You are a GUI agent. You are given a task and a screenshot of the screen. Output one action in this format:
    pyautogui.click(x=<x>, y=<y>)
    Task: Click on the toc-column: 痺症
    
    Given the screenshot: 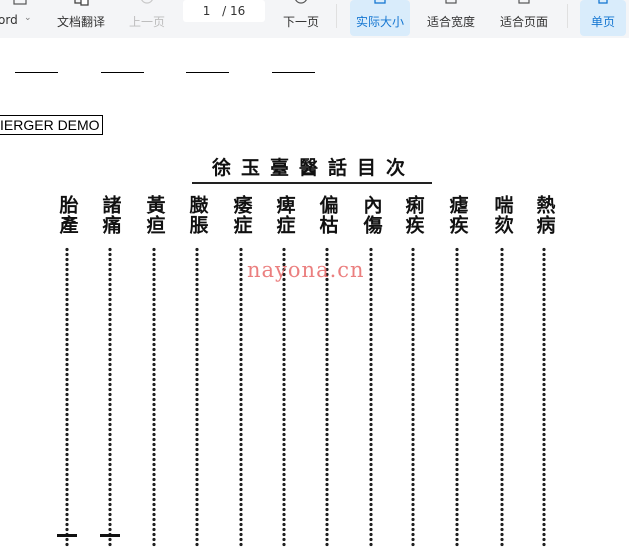 What is the action you would take?
    pyautogui.click(x=284, y=371)
    